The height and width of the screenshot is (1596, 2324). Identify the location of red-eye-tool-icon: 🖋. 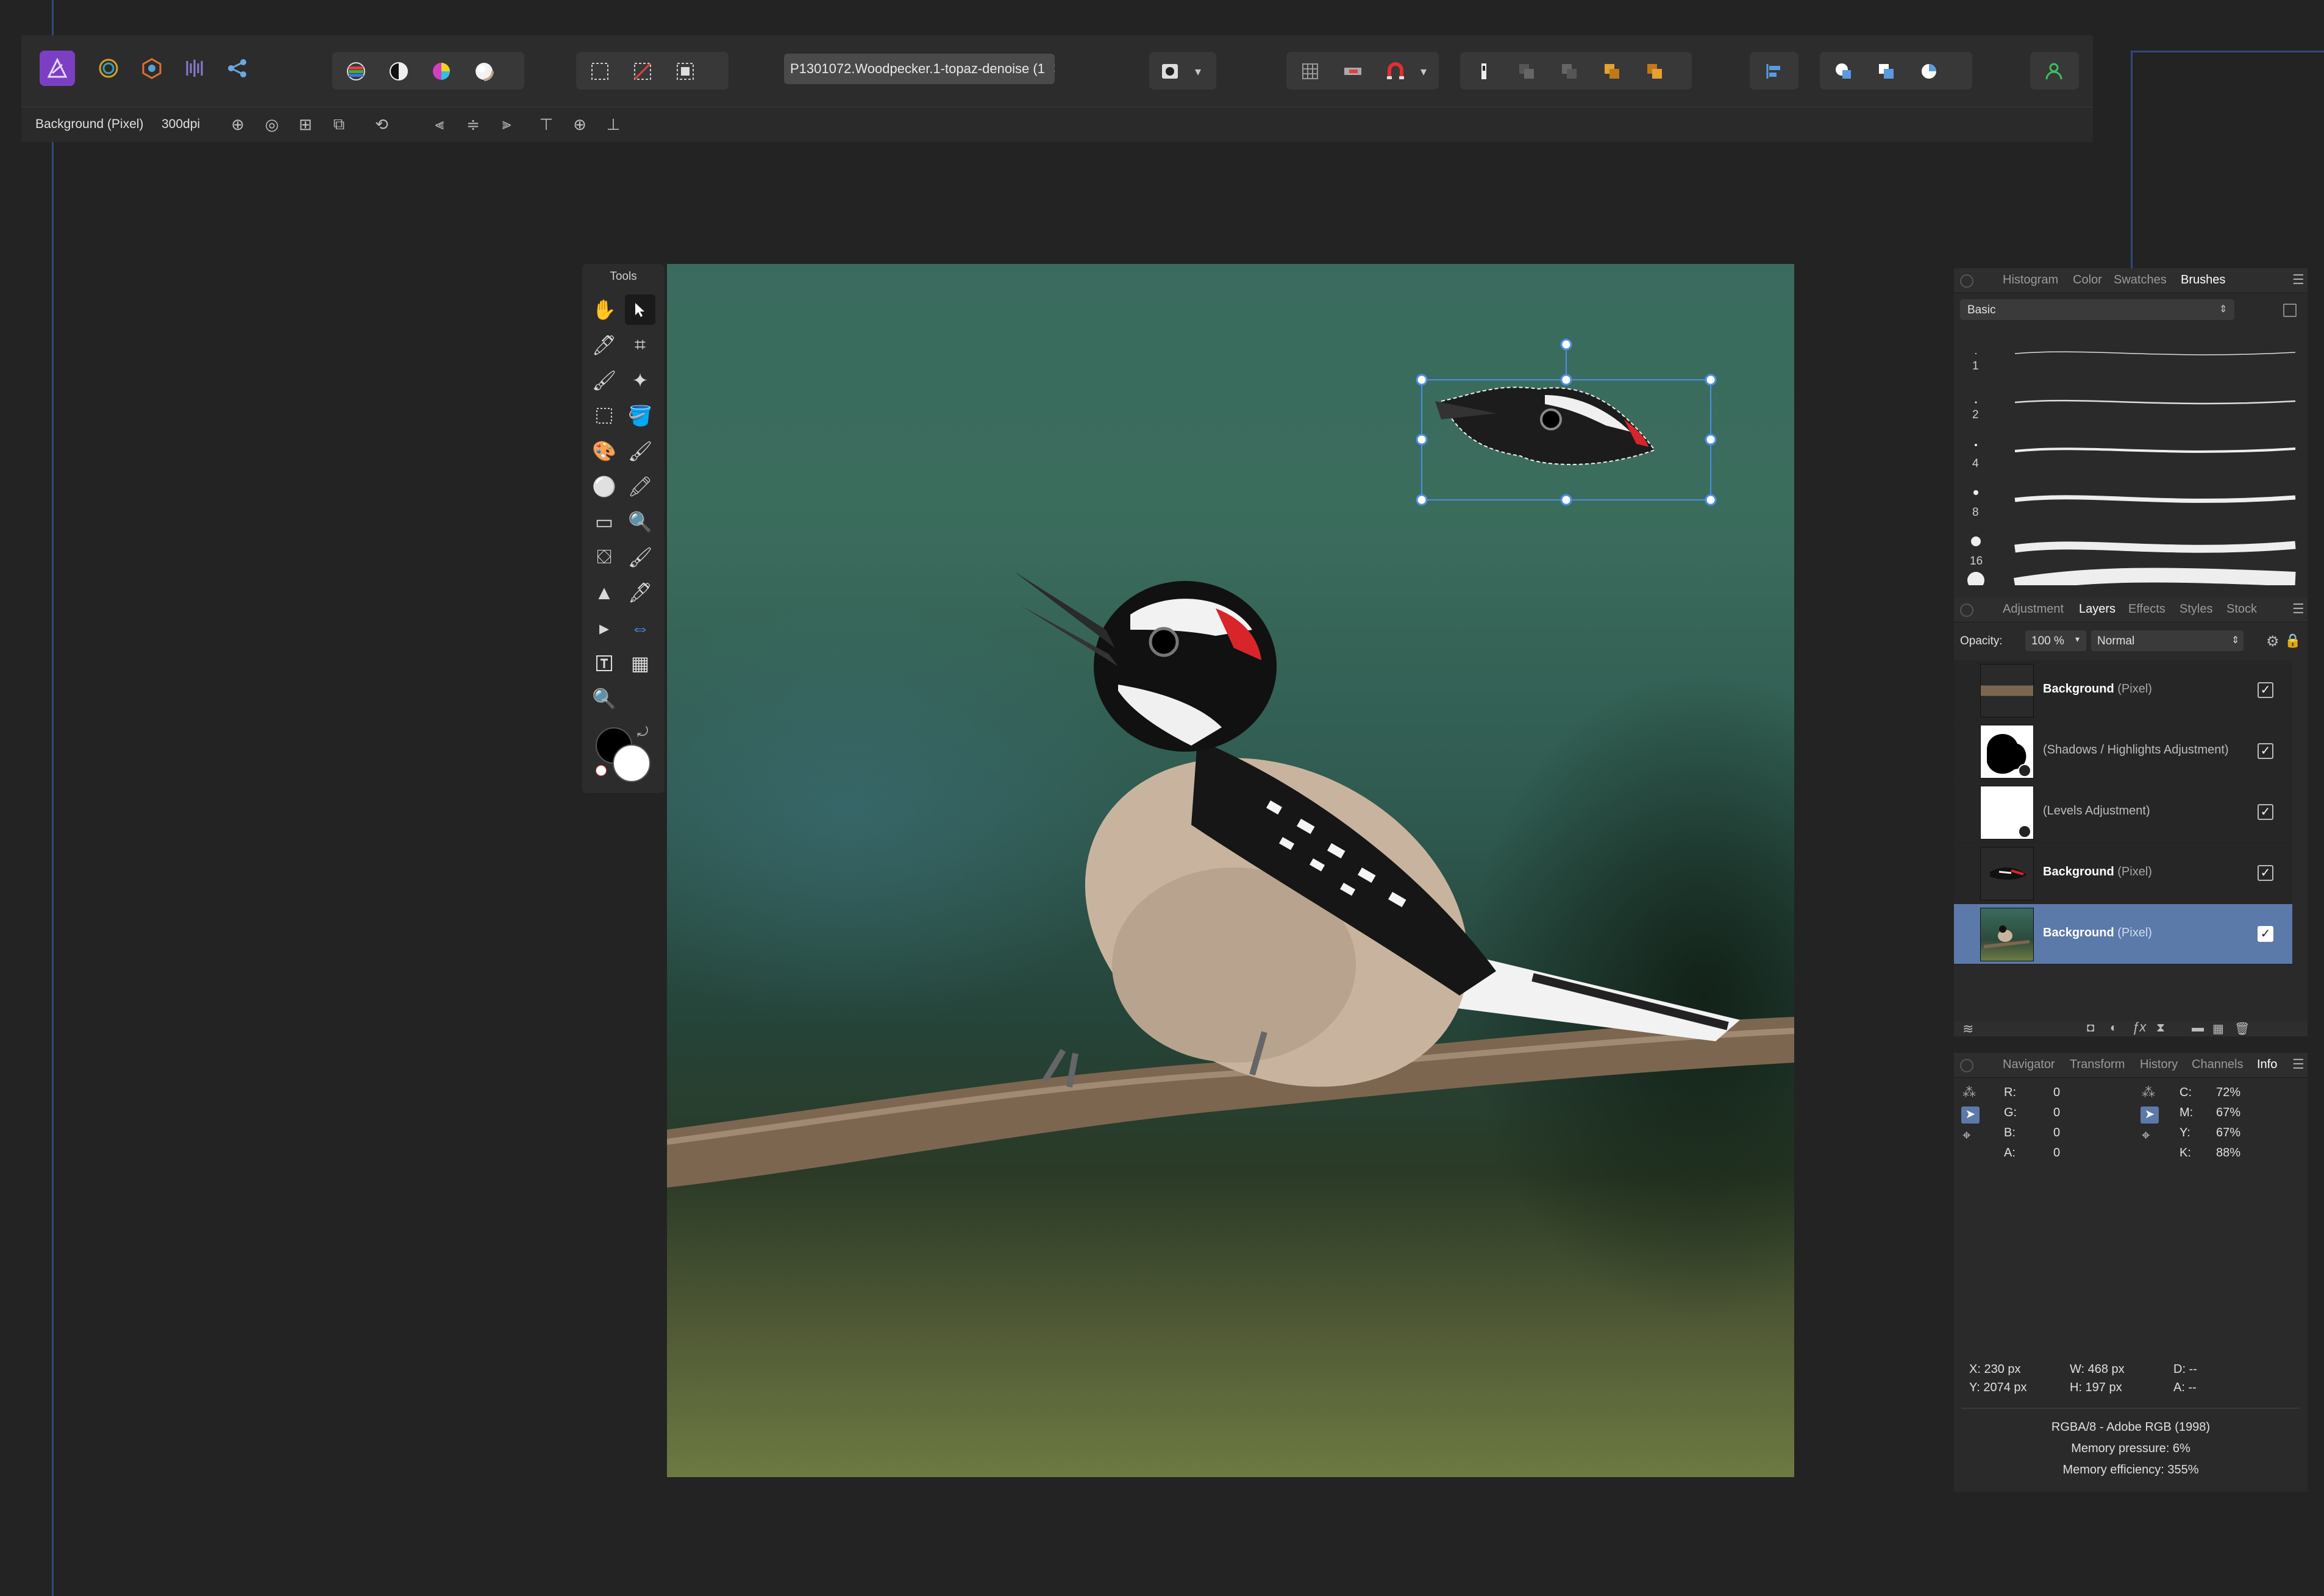
(640, 592).